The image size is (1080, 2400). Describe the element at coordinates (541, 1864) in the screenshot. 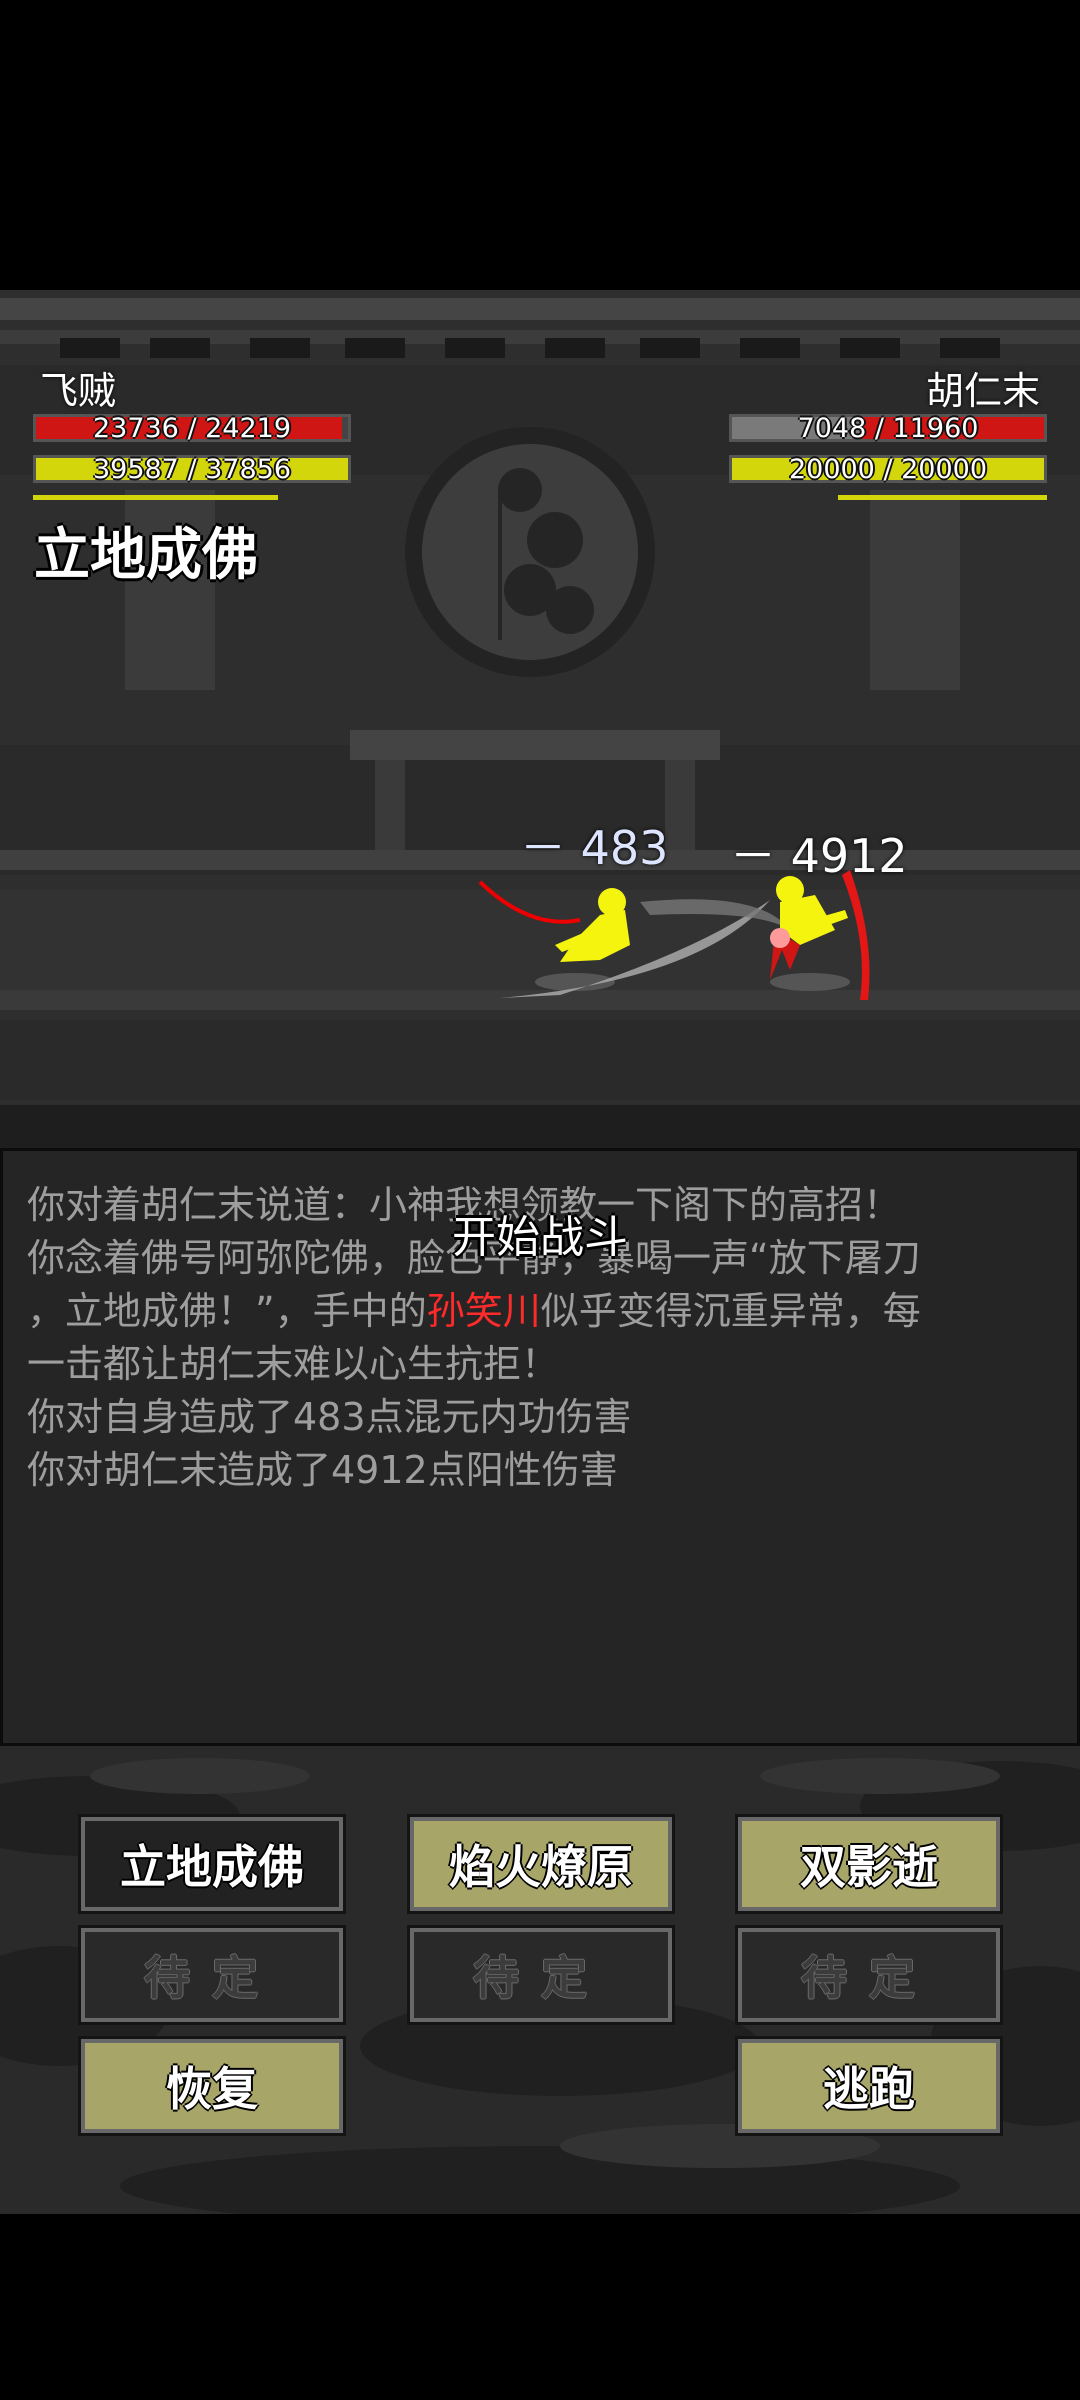

I see `skill-button-2: 焰火燎原` at that location.